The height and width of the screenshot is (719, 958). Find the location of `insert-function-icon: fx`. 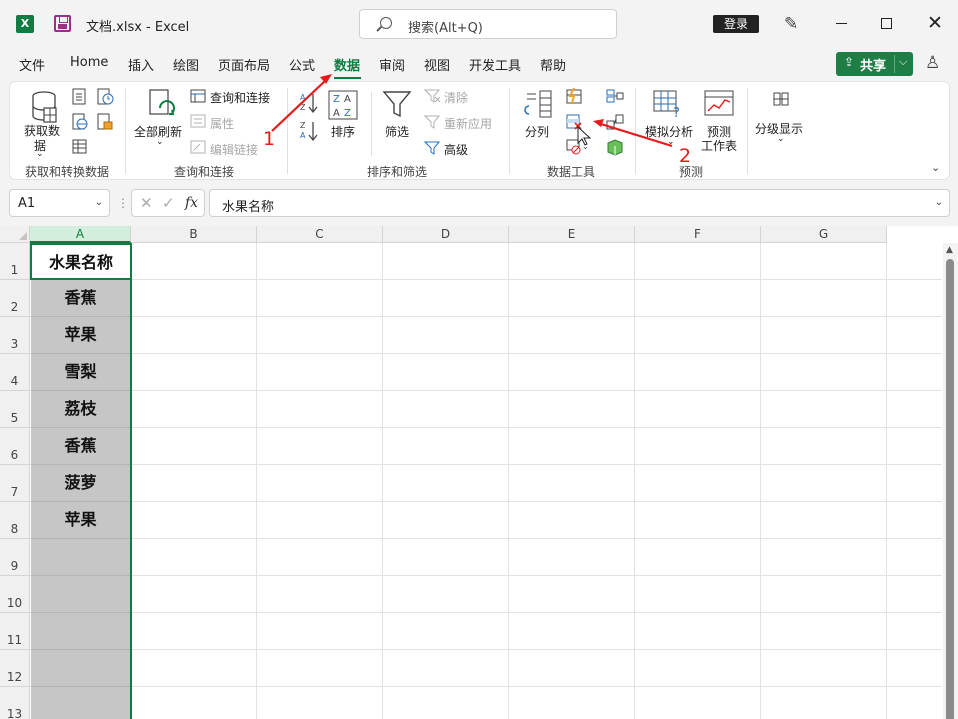

insert-function-icon: fx is located at coordinates (191, 203).